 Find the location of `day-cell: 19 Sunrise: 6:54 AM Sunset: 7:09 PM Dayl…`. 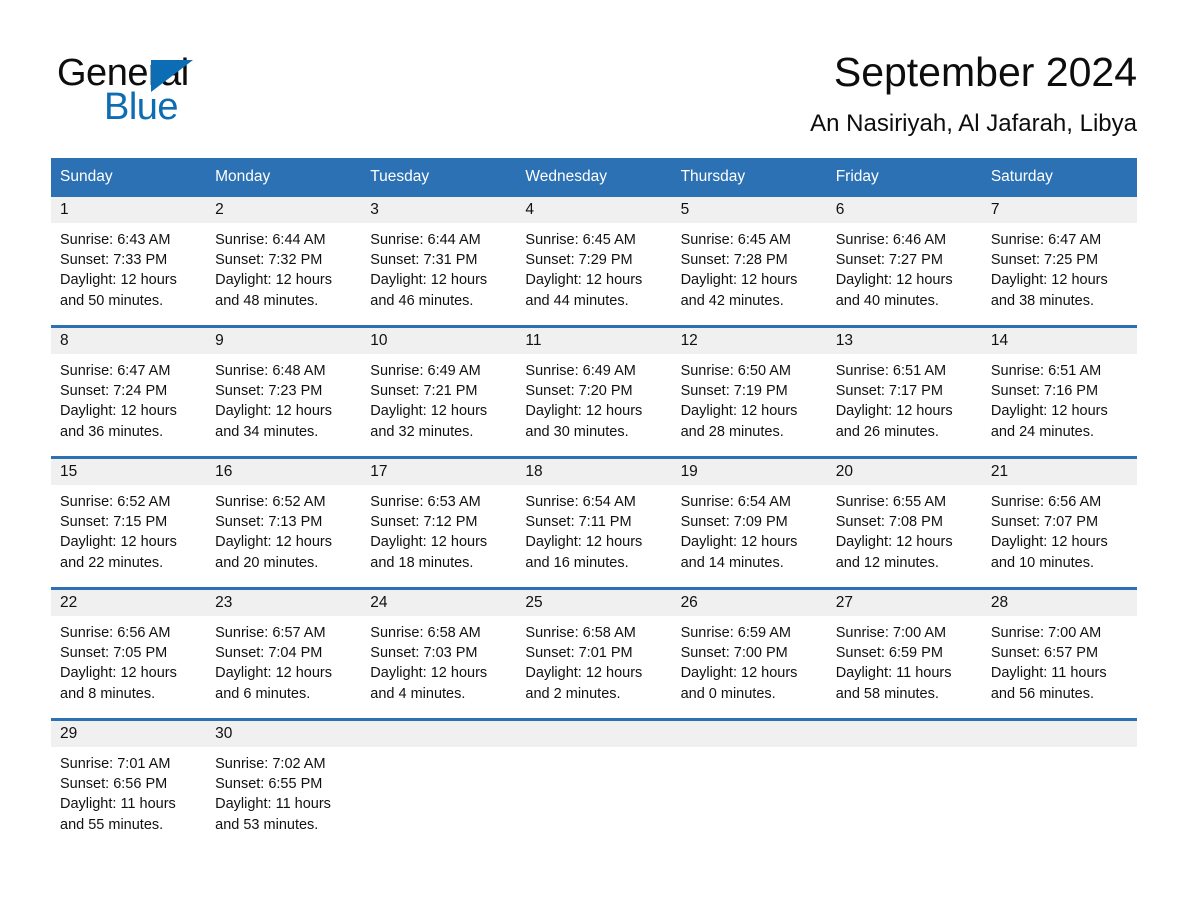

day-cell: 19 Sunrise: 6:54 AM Sunset: 7:09 PM Dayl… is located at coordinates (749, 523).